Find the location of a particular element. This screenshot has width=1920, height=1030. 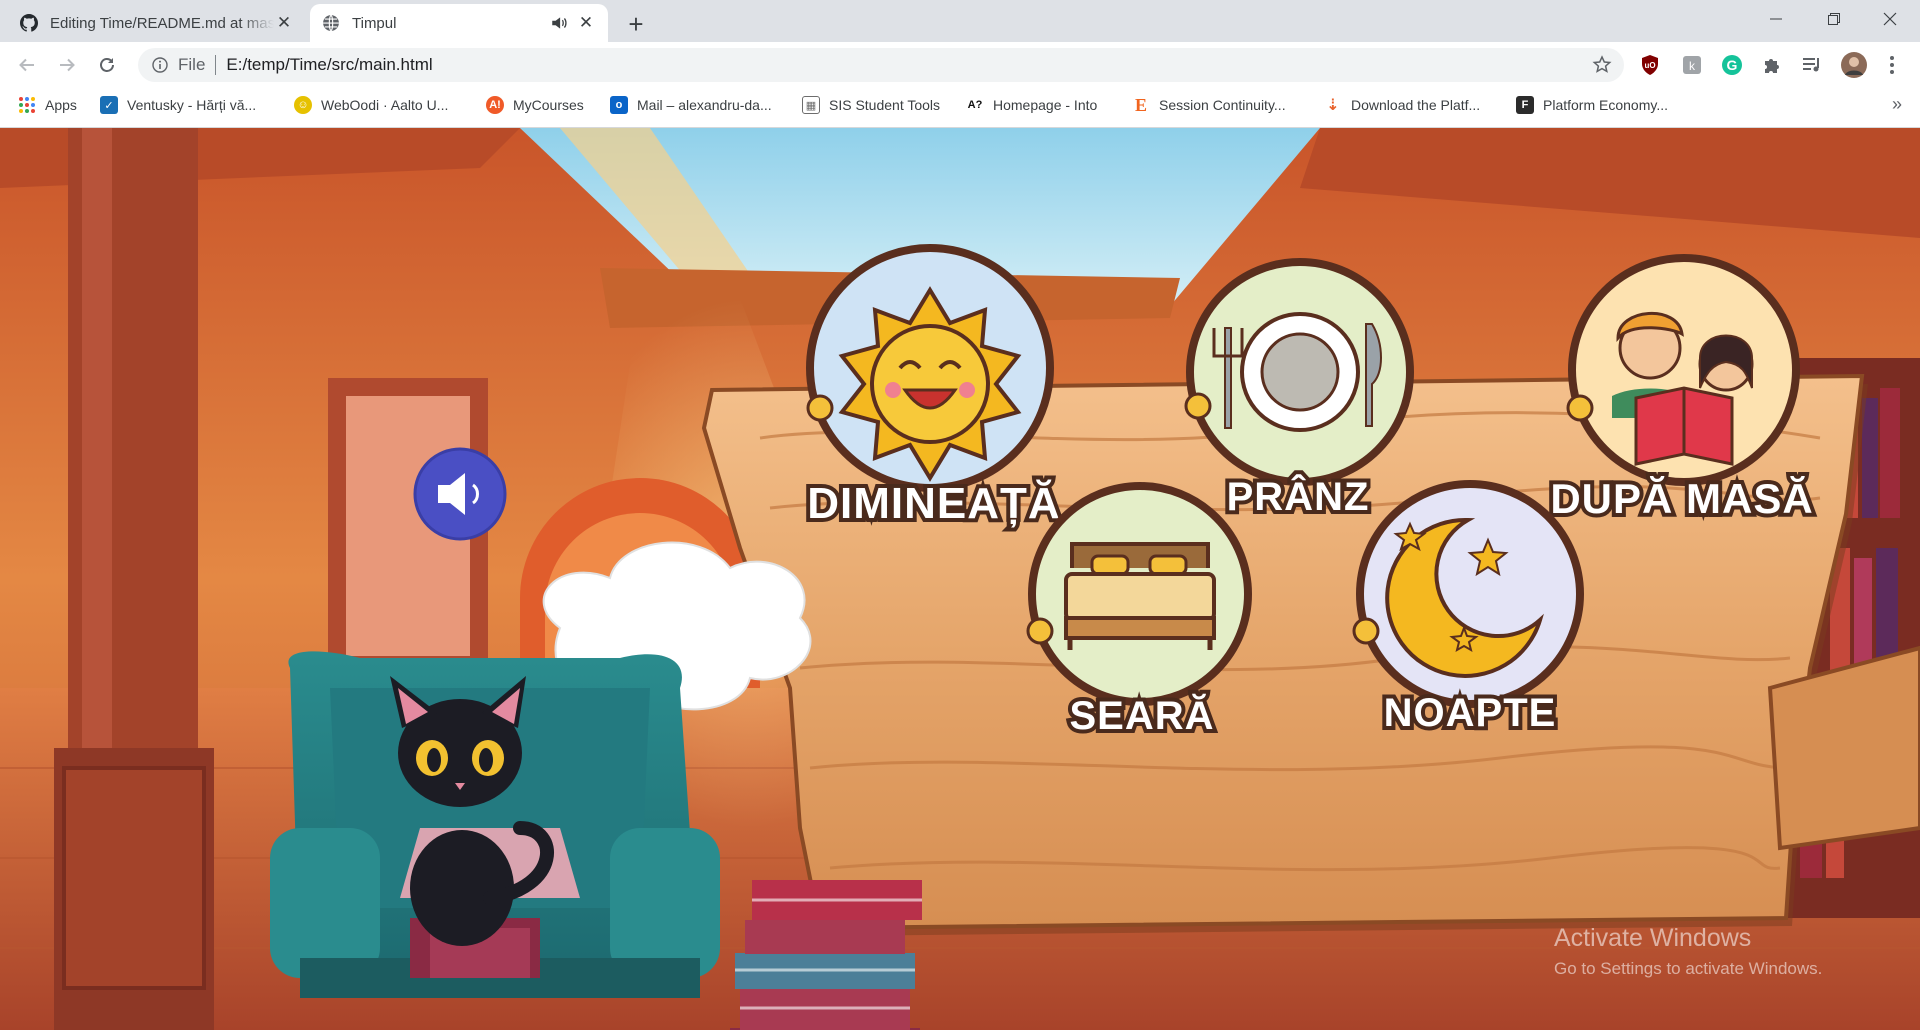

book-stack is located at coordinates (826, 955).